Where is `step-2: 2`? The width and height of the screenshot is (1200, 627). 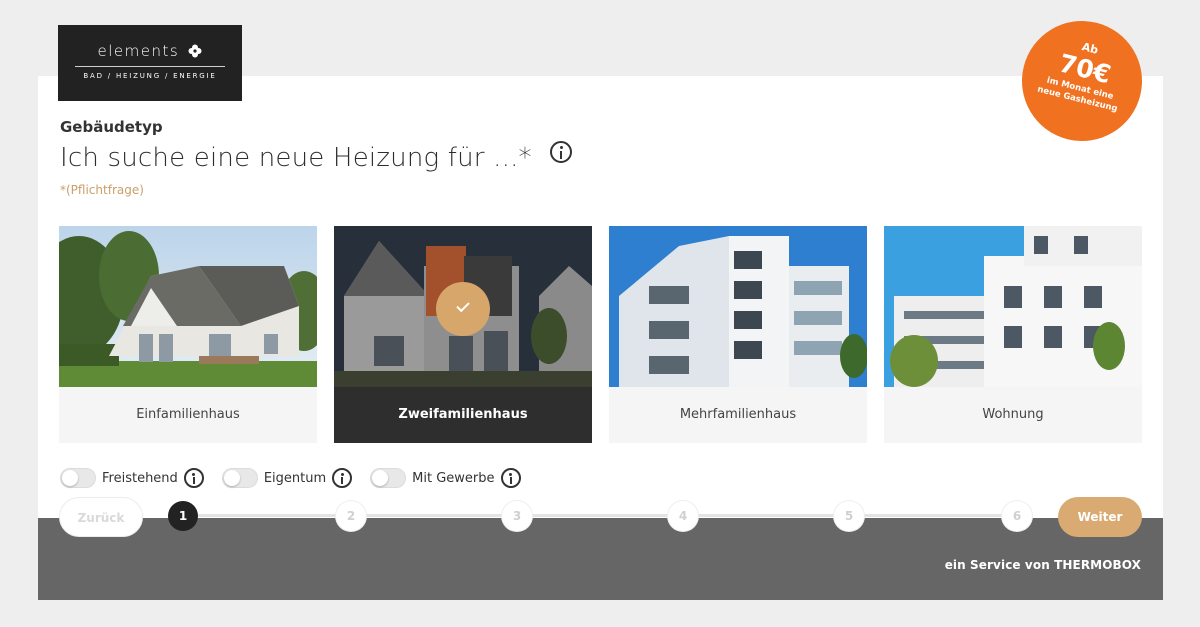
step-2: 2 is located at coordinates (351, 516).